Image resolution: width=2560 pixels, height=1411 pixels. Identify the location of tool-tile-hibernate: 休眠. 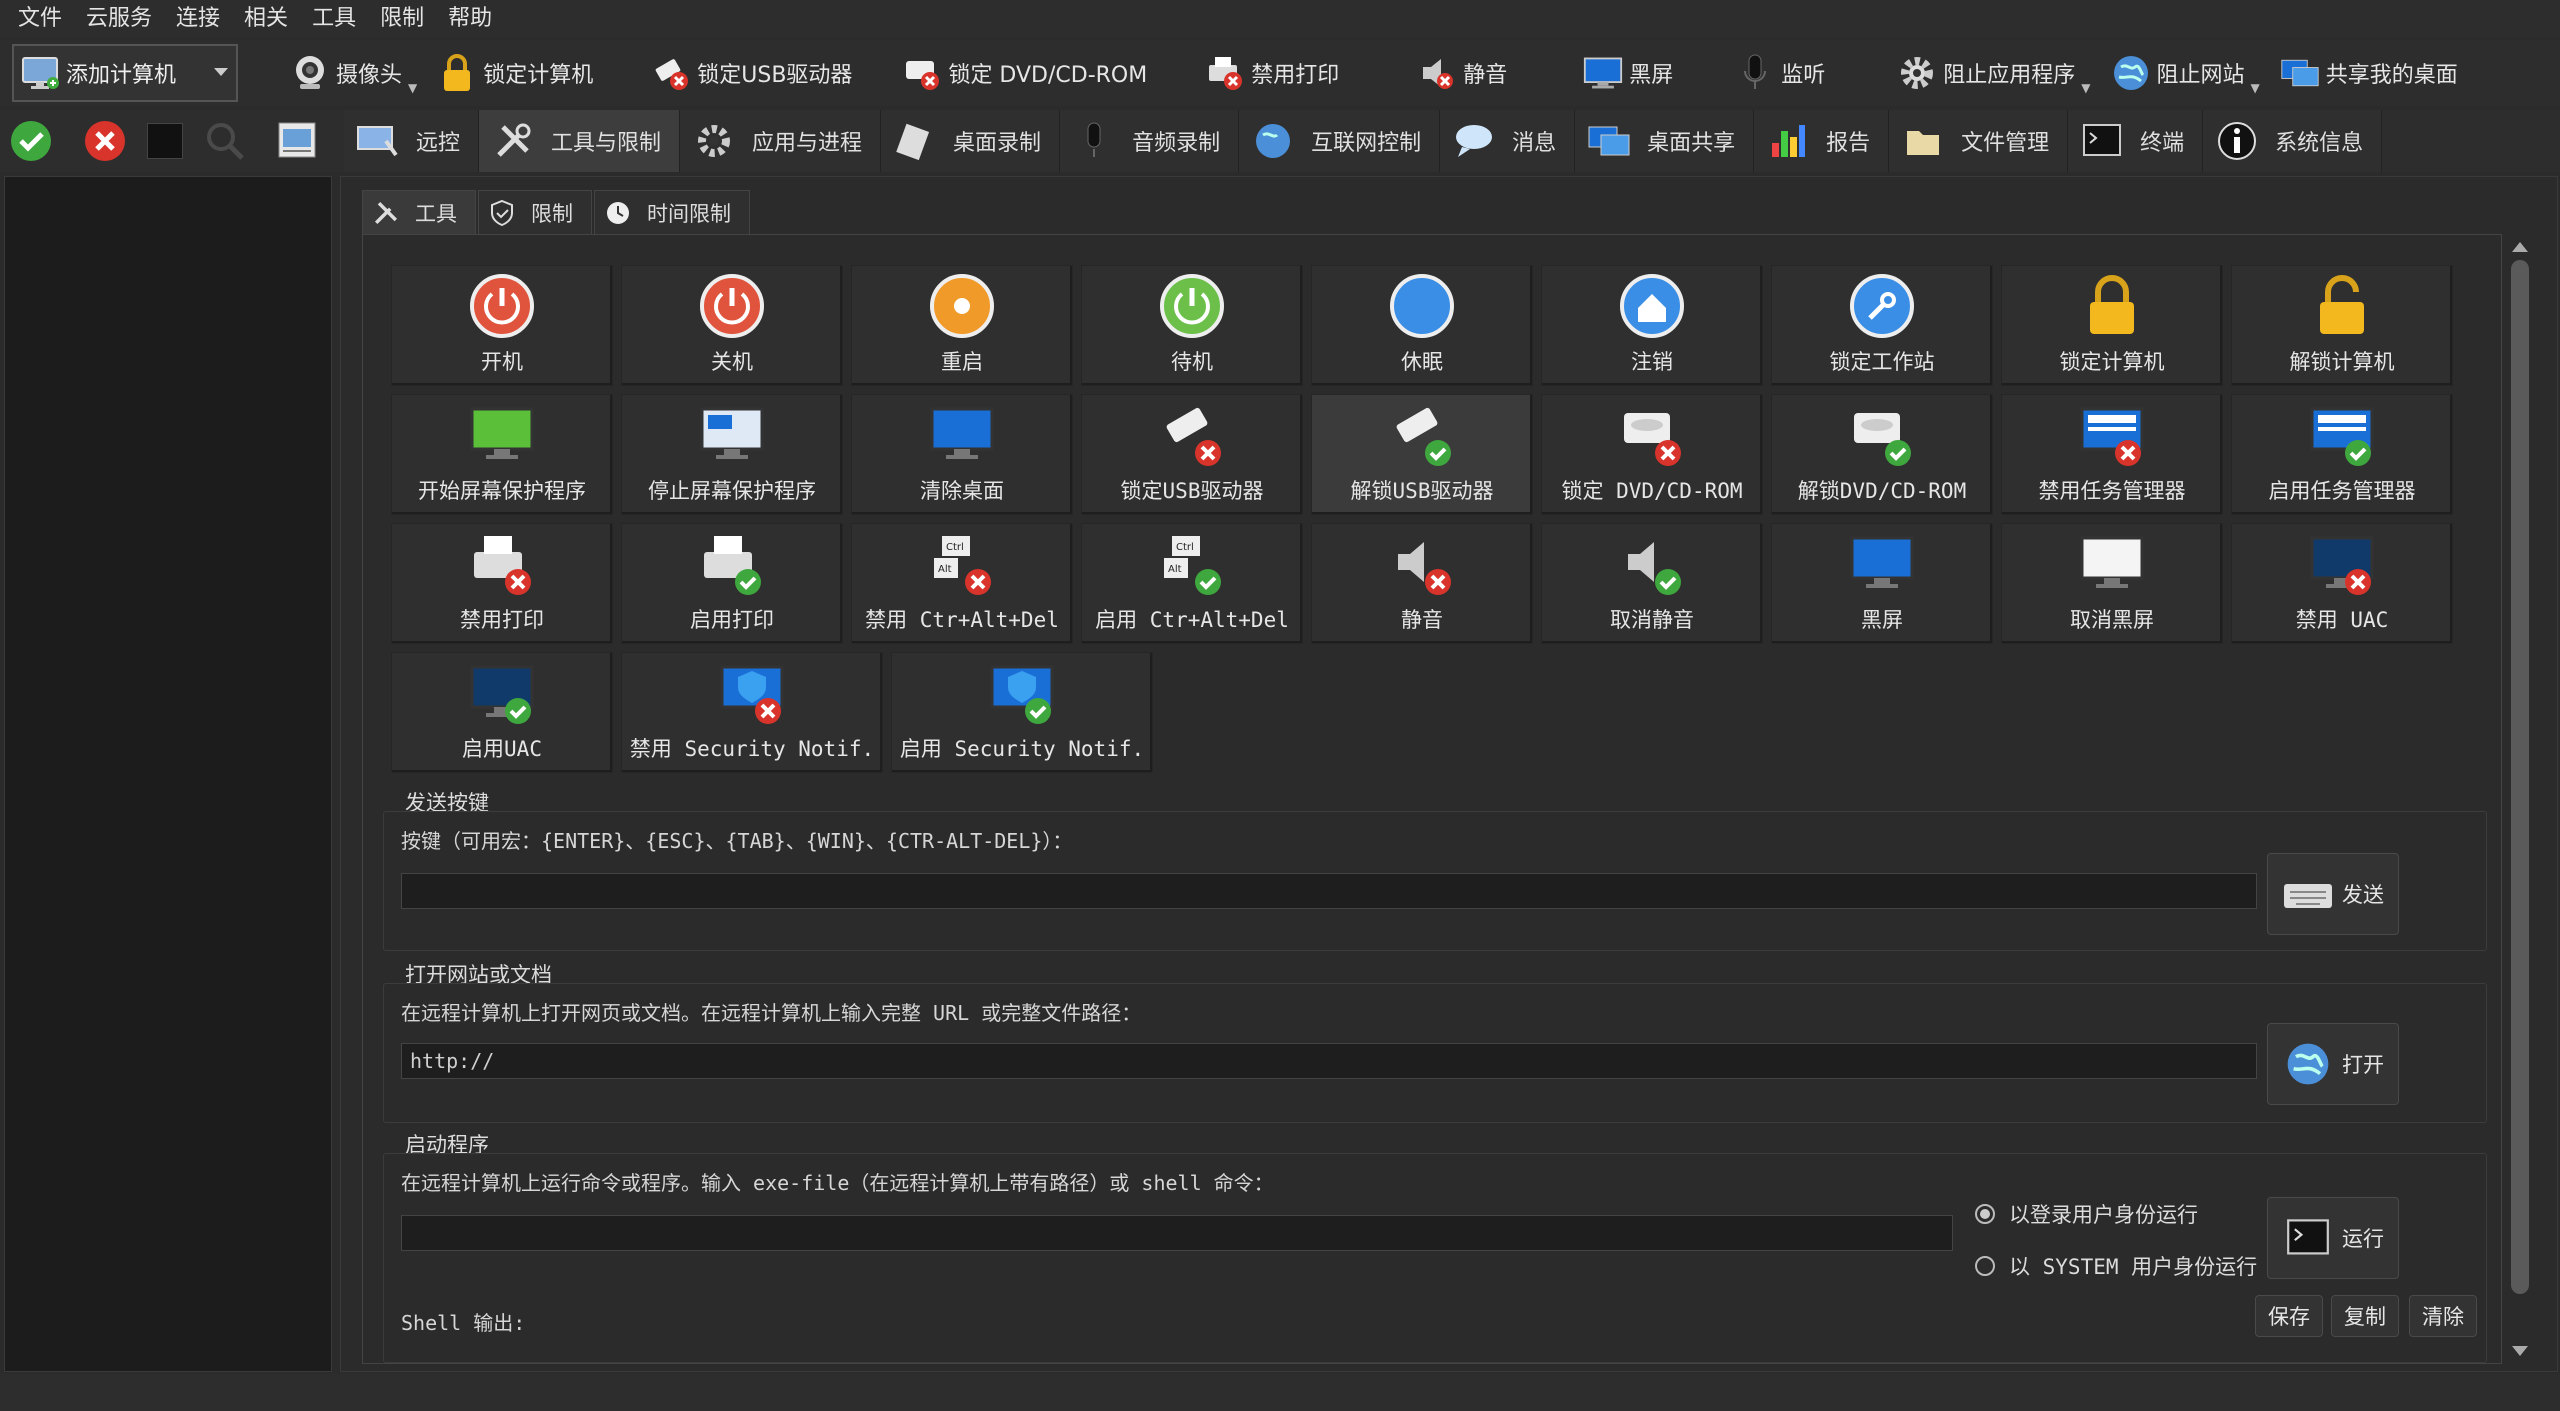
(1422, 325).